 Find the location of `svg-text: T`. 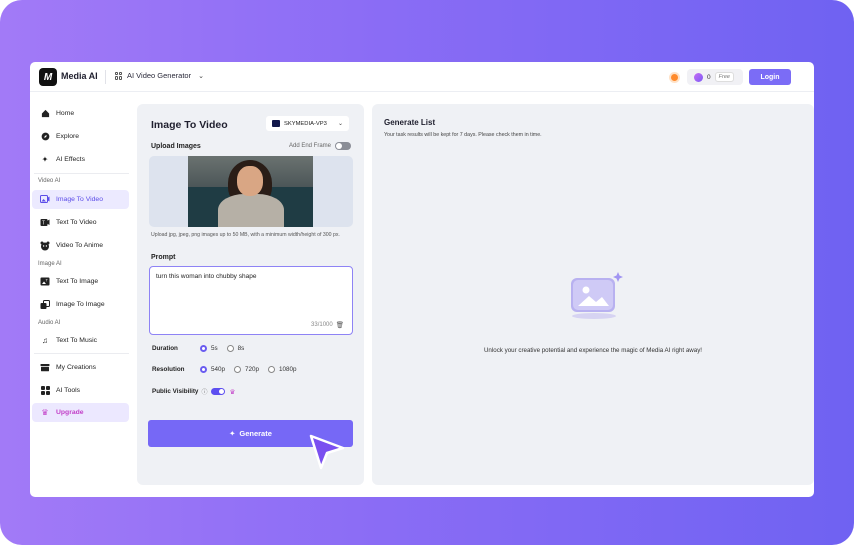

svg-text: T is located at coordinates (43, 224).